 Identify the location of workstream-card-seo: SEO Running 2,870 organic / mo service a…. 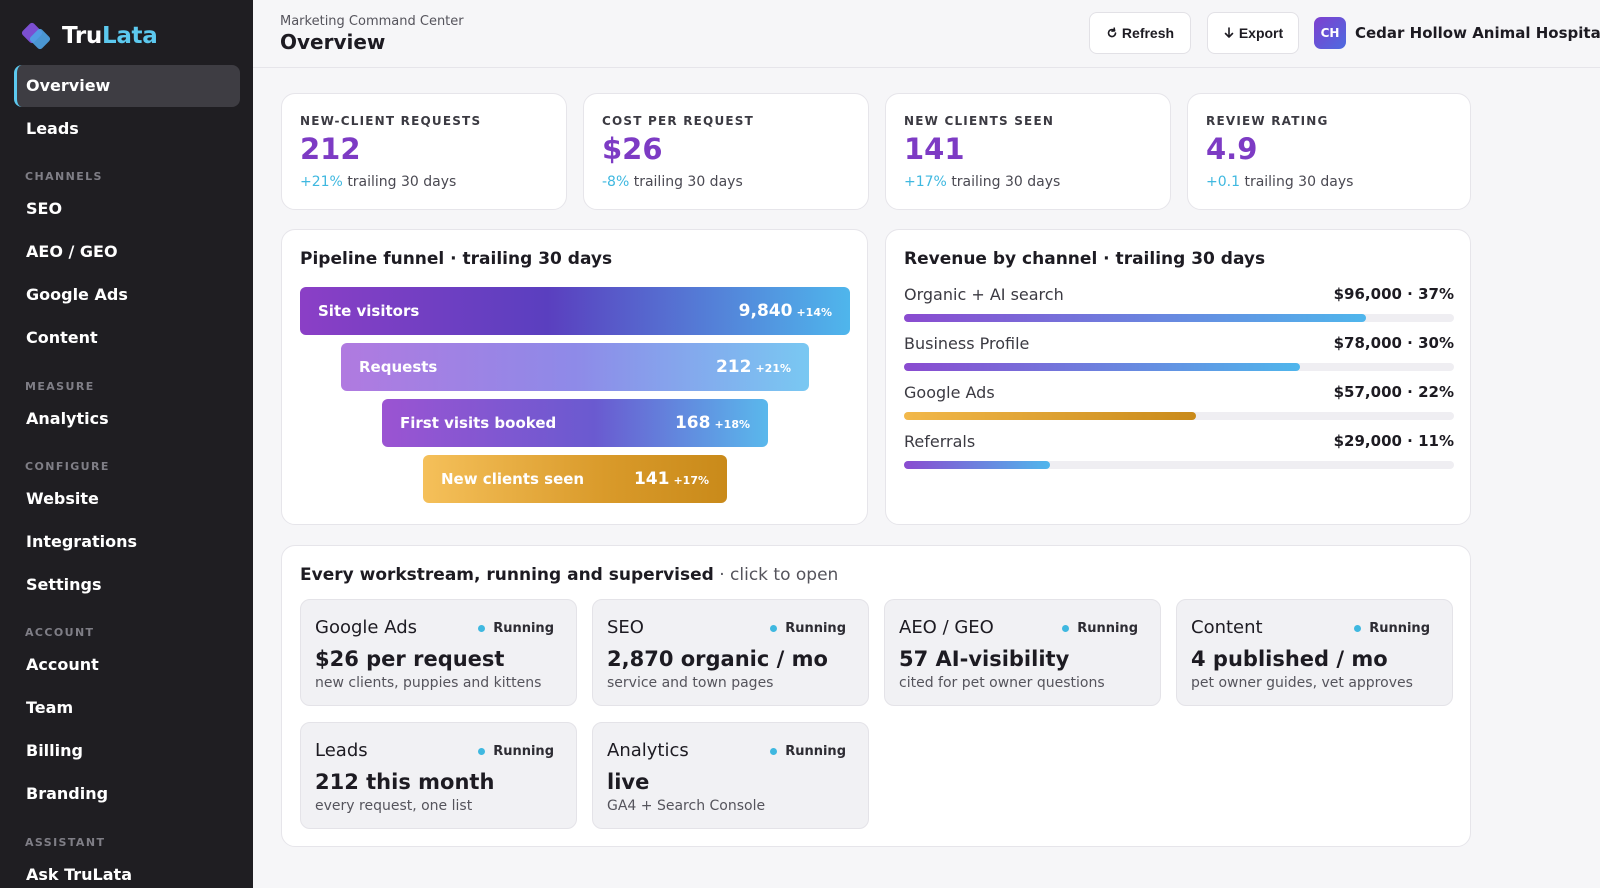
(730, 652).